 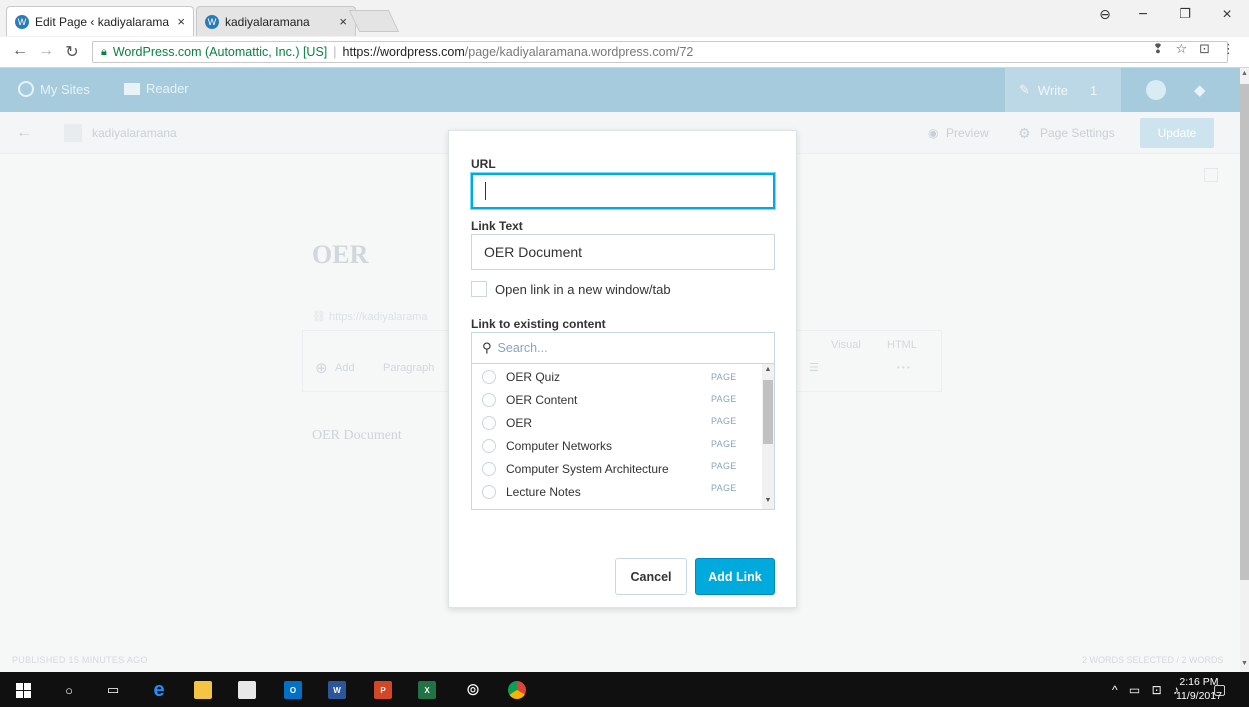 I want to click on word-icon: W, so click(x=337, y=690).